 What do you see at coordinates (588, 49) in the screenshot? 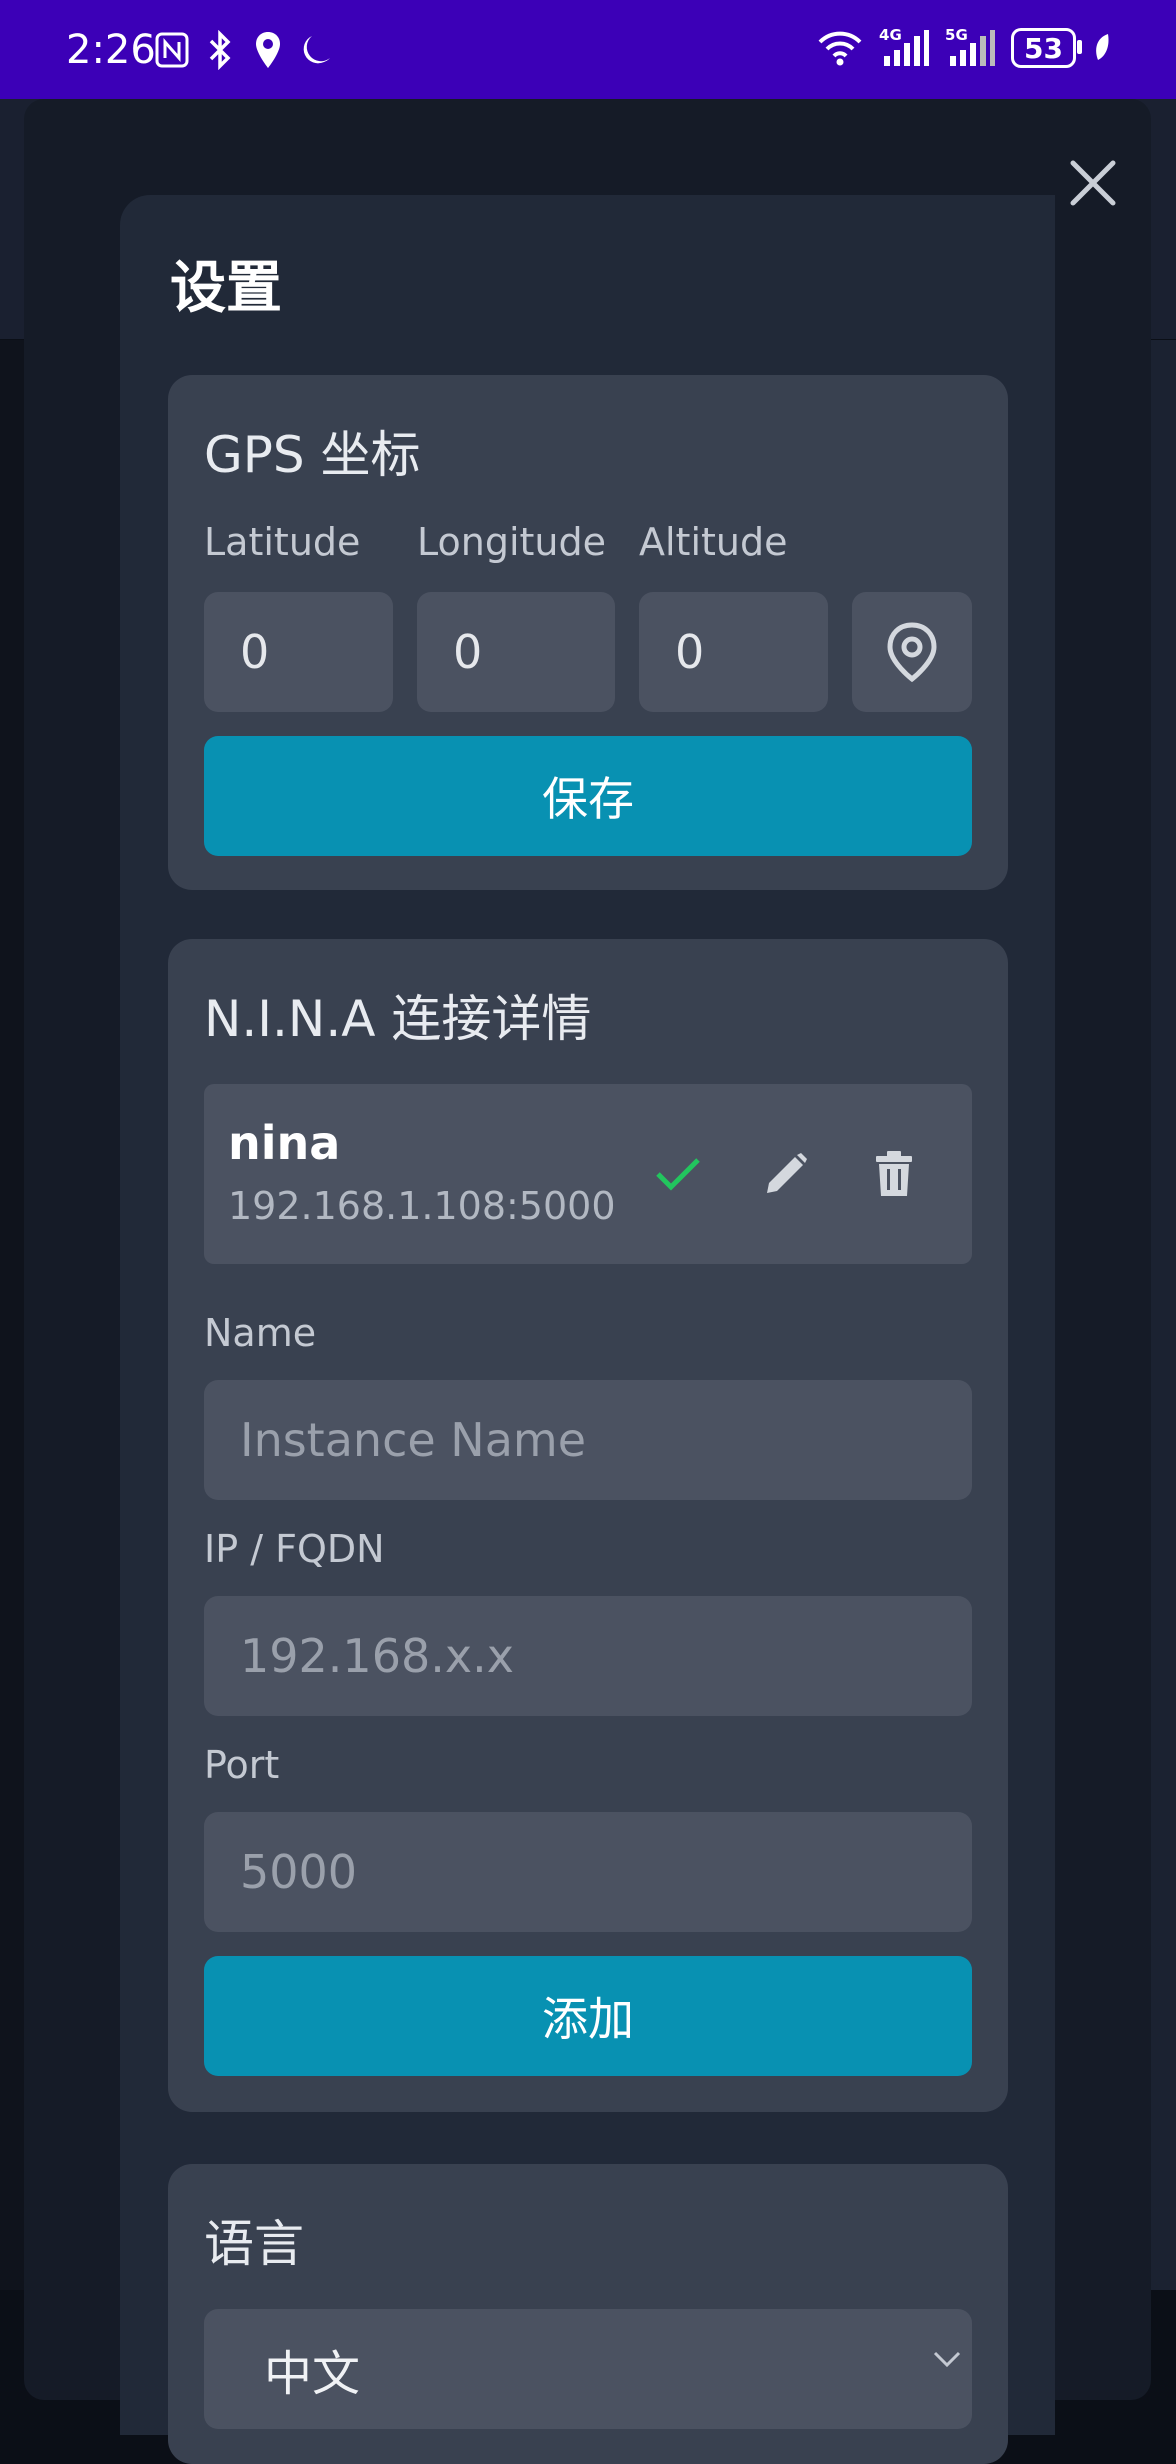
I see `status-bar: 2:26 4G 5G 53` at bounding box center [588, 49].